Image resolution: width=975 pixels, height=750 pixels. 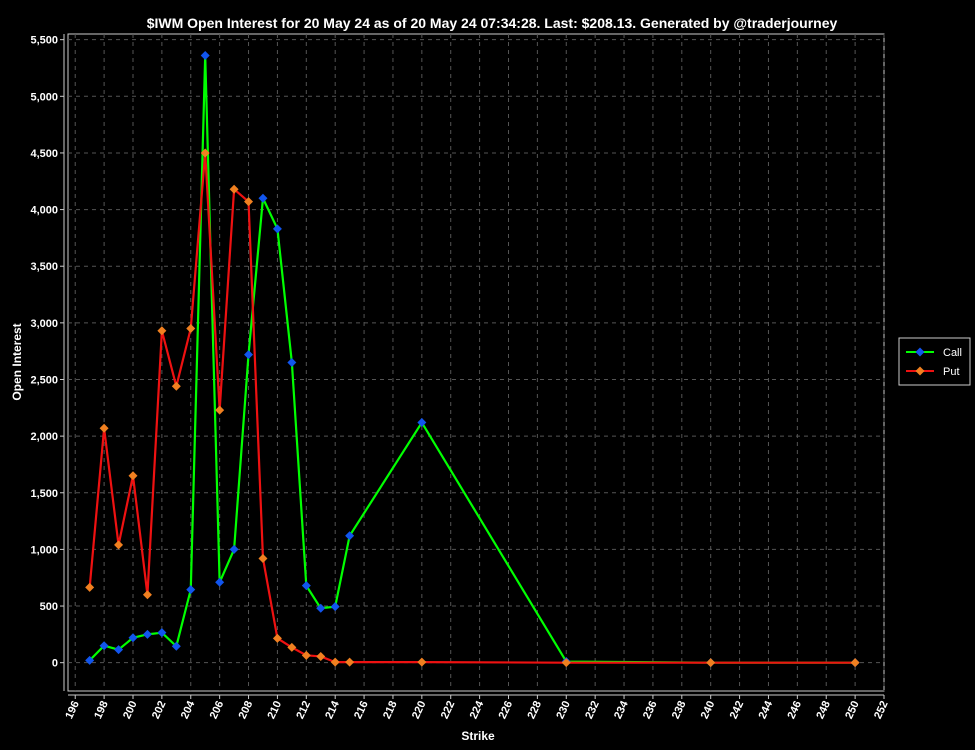 I want to click on x-tick-label: 198, so click(x=101, y=710).